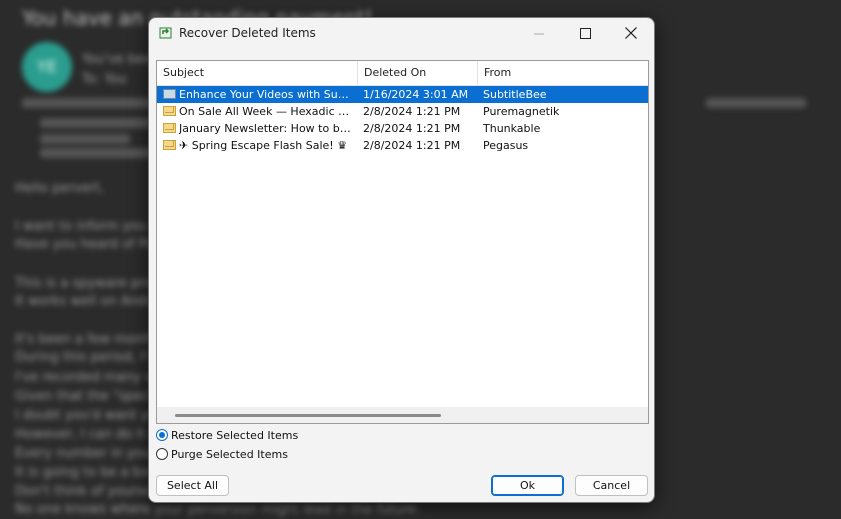  I want to click on avatar: YE, so click(47, 67).